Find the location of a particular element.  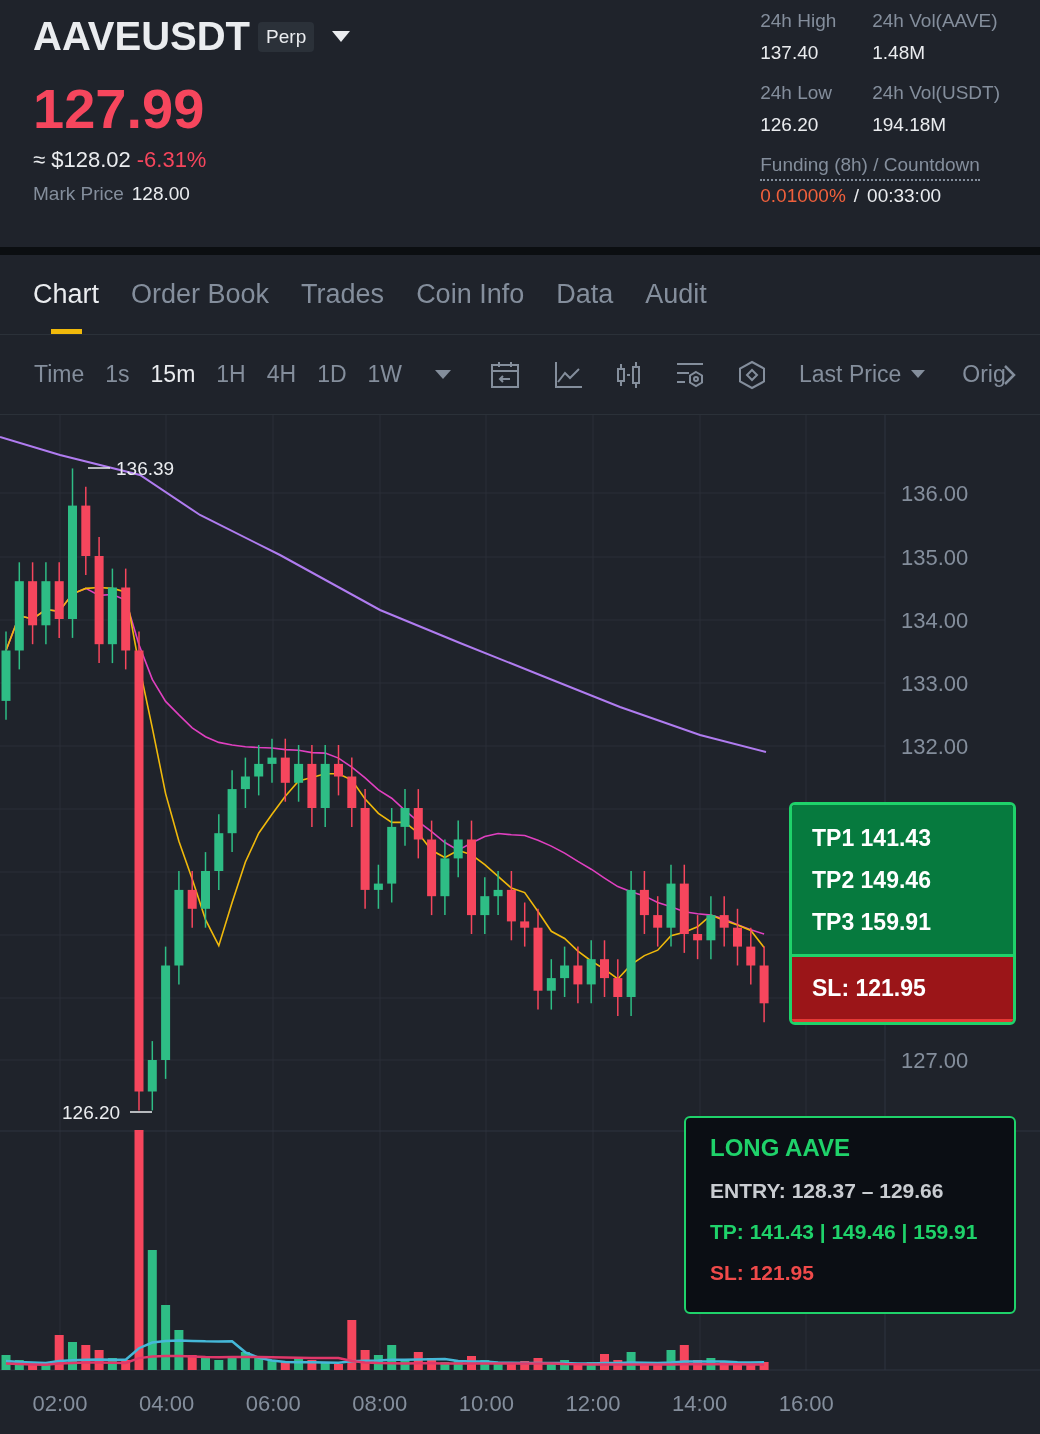

funding-rate: 0.01000% is located at coordinates (803, 196).